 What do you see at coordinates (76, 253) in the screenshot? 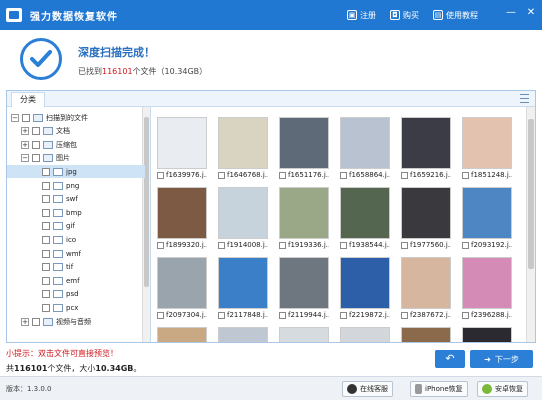
I see `tree-item-10: wmf` at bounding box center [76, 253].